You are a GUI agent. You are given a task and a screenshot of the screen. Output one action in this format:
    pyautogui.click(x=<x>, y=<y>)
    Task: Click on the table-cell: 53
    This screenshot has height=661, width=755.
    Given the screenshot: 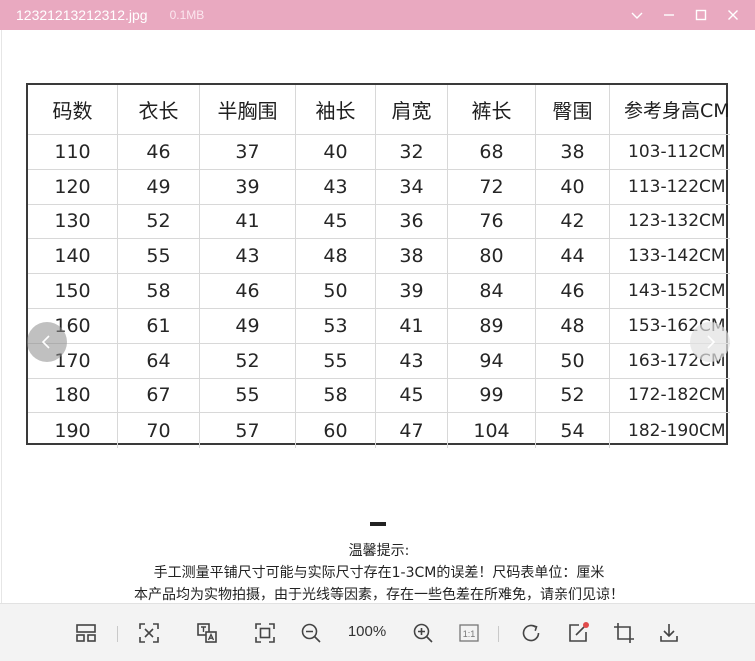 What is the action you would take?
    pyautogui.click(x=336, y=326)
    